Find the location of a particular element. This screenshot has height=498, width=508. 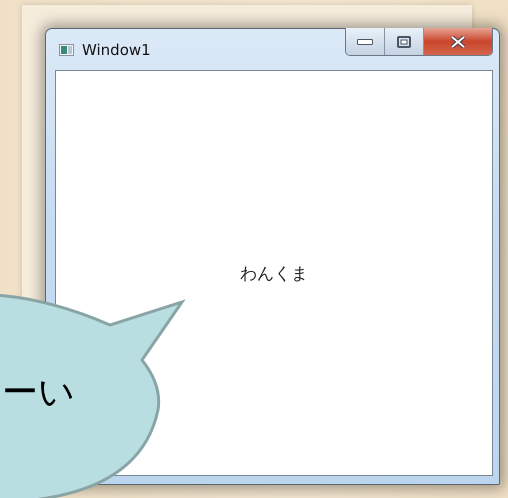

content-text: わんくま is located at coordinates (274, 273).